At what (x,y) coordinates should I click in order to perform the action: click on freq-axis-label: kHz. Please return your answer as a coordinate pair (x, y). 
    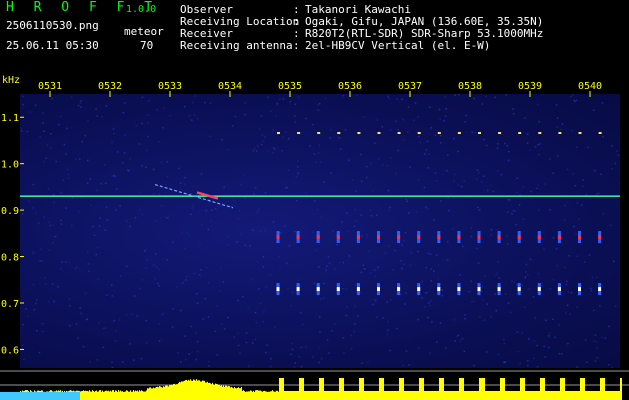
    Looking at the image, I should click on (11, 80).